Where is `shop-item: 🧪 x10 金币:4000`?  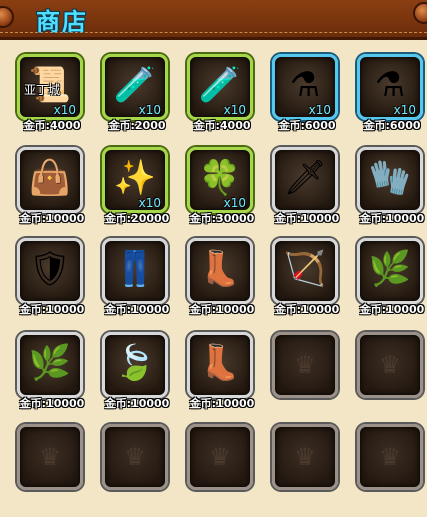 shop-item: 🧪 x10 金币:4000 is located at coordinates (218, 88).